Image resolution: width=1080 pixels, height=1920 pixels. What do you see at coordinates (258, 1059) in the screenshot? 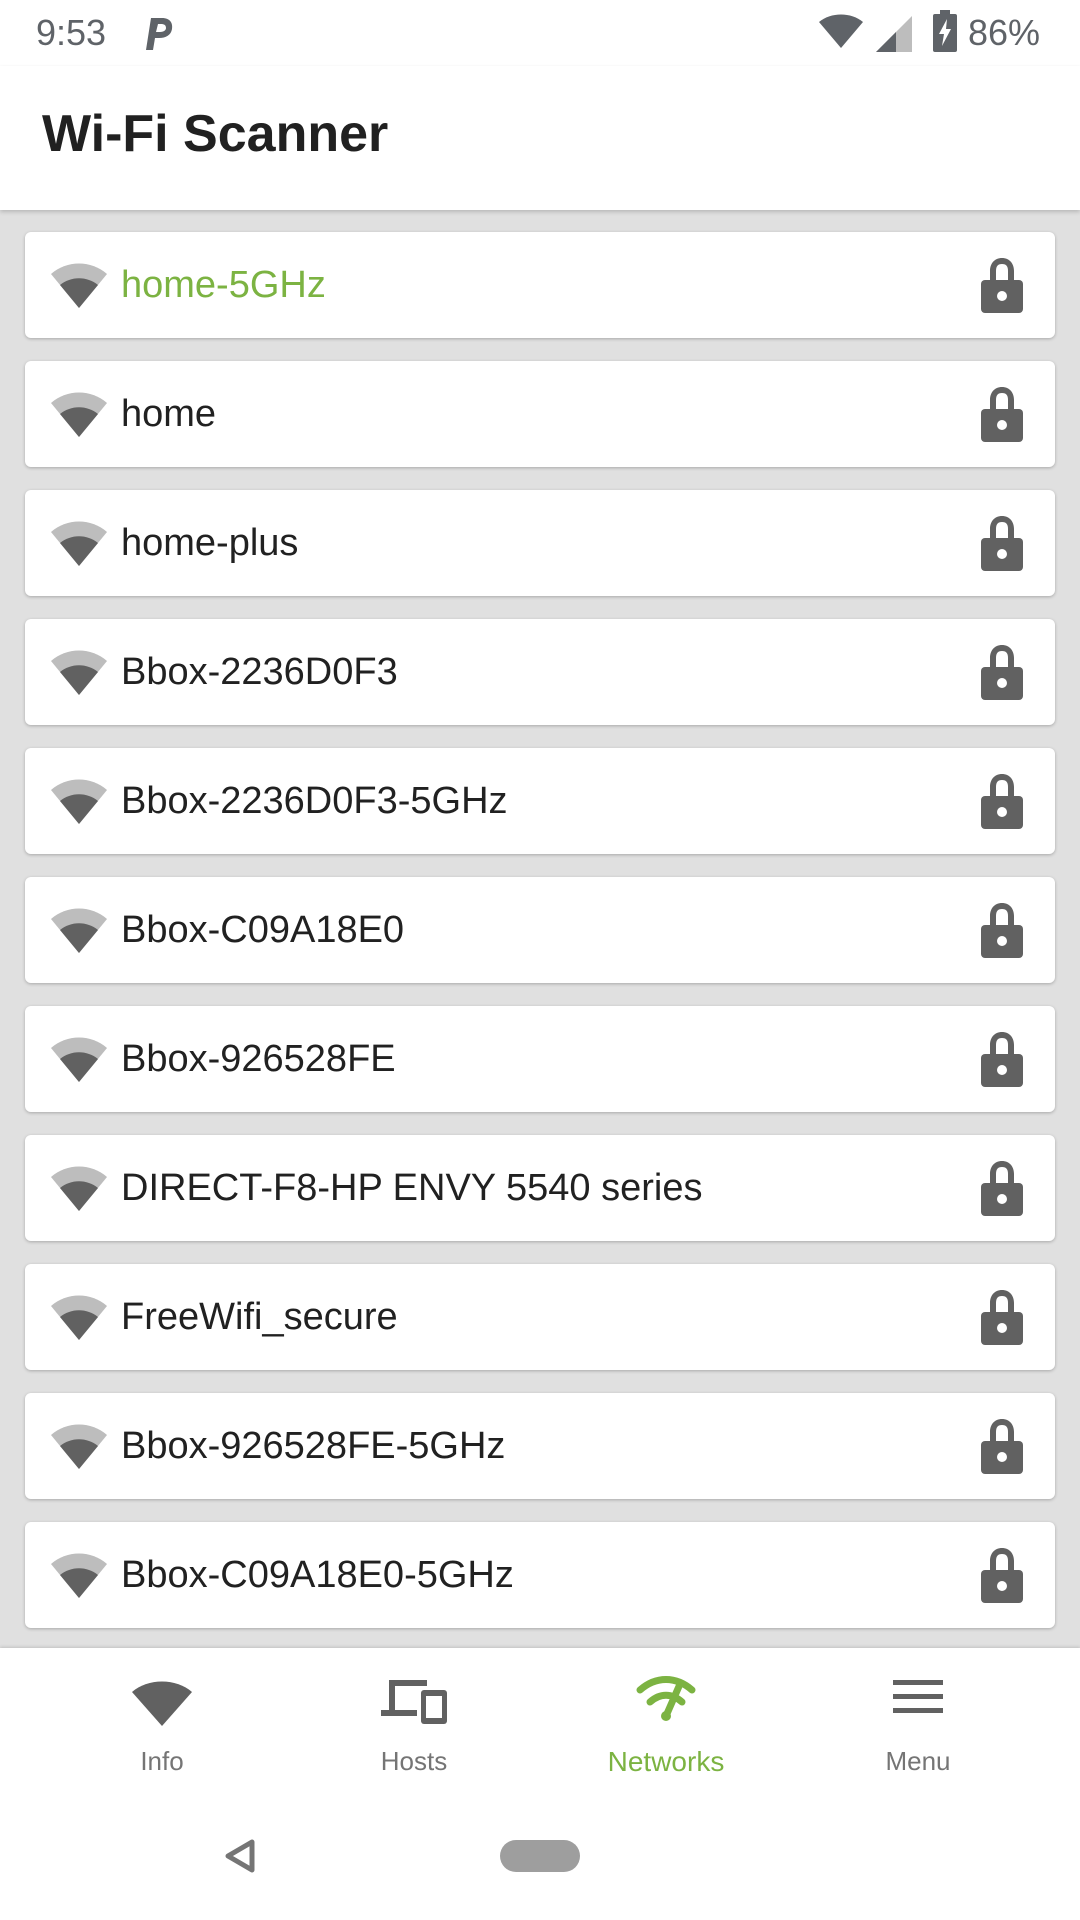
I see `network-name: Bbox-926528FE` at bounding box center [258, 1059].